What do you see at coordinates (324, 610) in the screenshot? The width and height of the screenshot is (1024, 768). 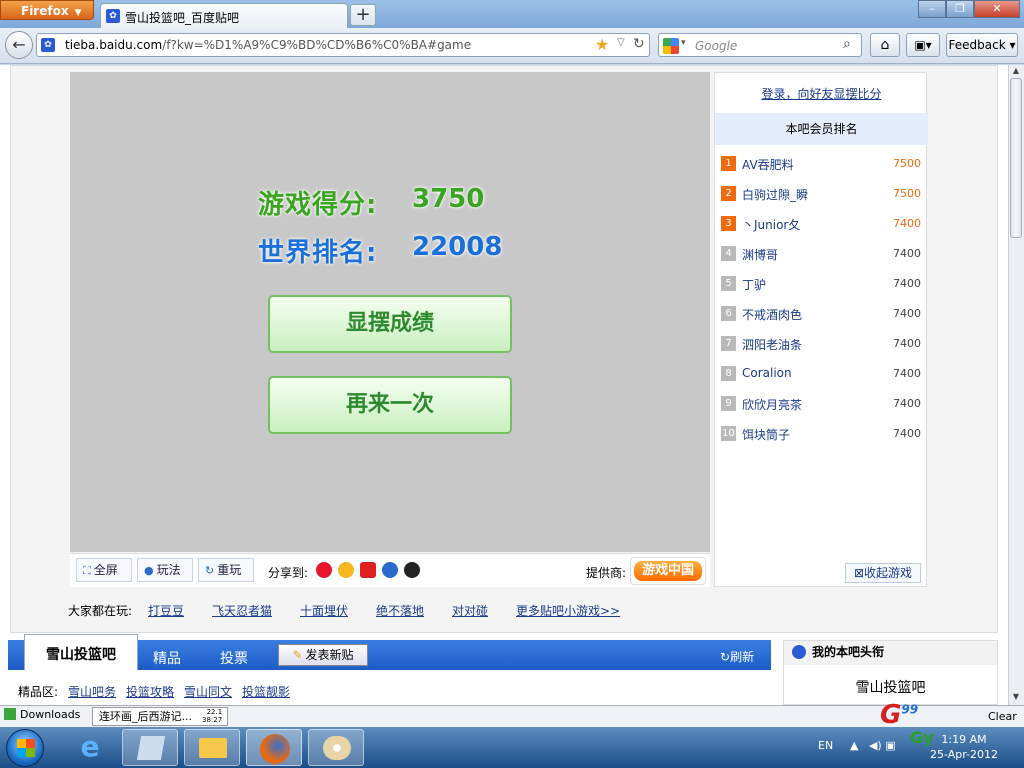 I see `game-link-ambush: 十面埋伏` at bounding box center [324, 610].